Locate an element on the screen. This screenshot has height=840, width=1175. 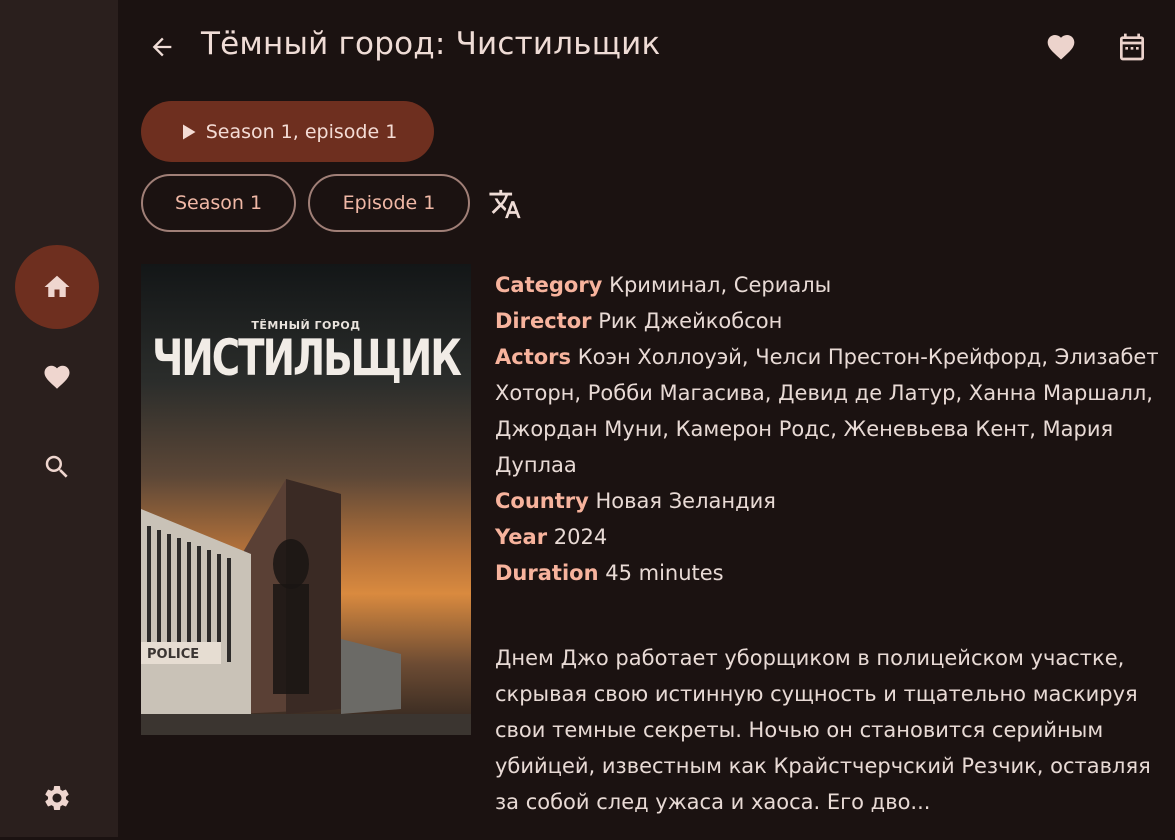
play-episode-label: Season 1, episode 1 is located at coordinates (301, 131).